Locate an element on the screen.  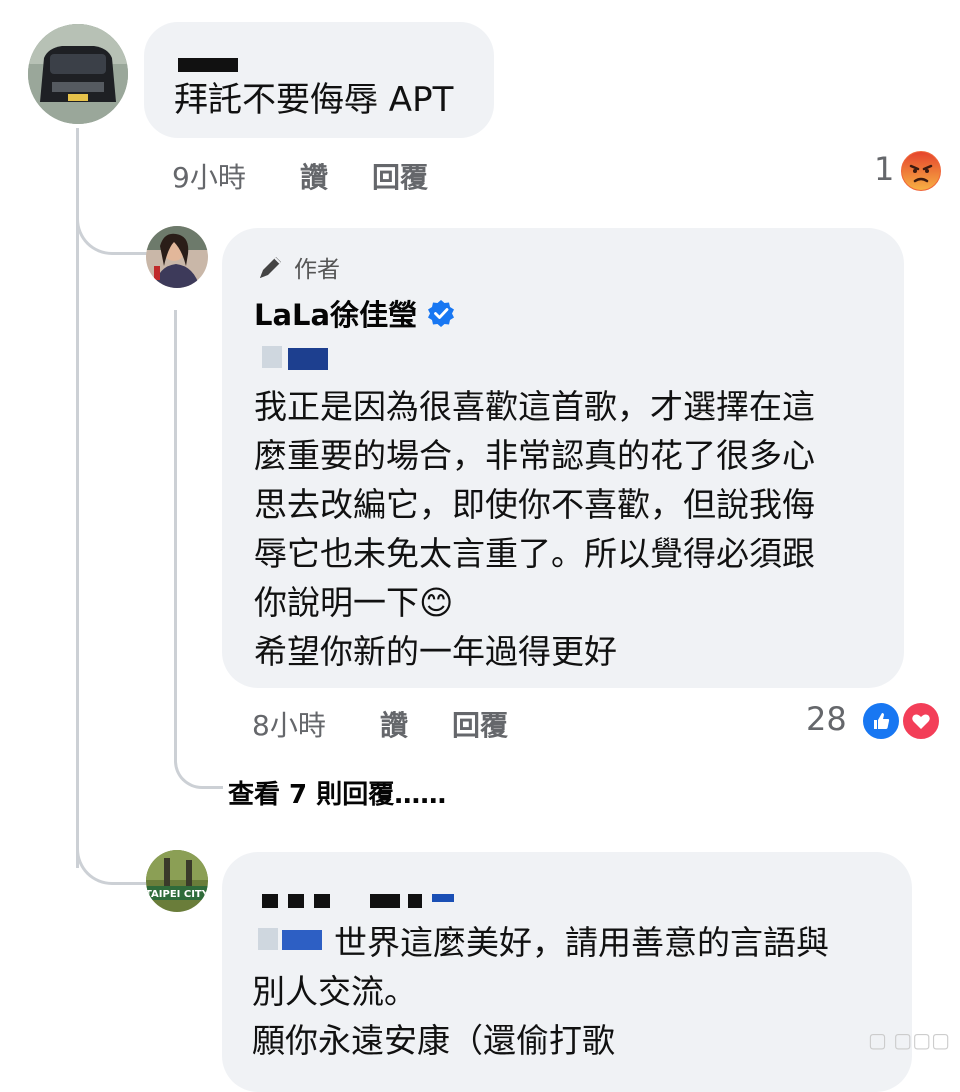
avatar: TAIPEI CITY is located at coordinates (177, 881).